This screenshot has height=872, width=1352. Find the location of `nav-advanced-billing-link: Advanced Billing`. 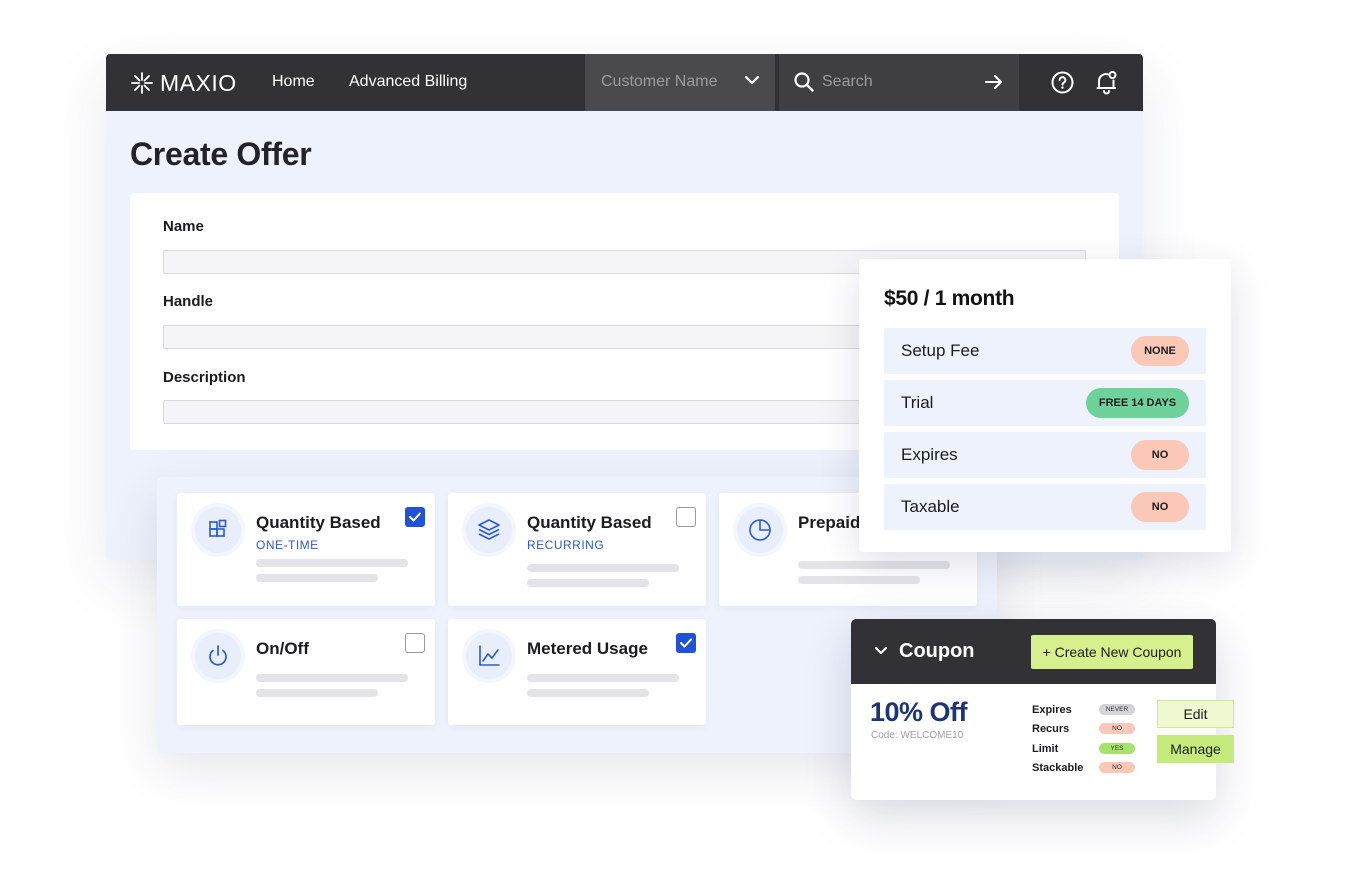

nav-advanced-billing-link: Advanced Billing is located at coordinates (408, 82).